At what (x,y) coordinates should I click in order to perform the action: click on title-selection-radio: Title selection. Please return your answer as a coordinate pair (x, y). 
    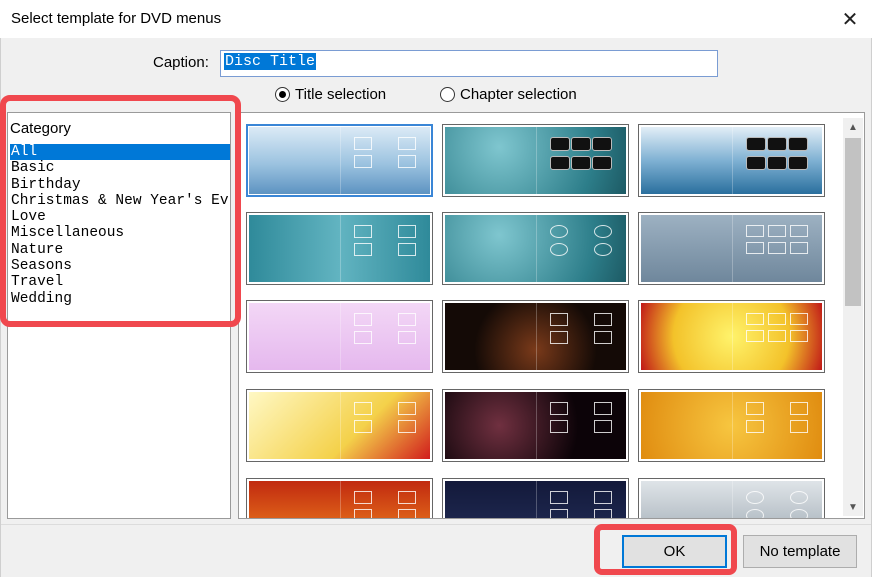
    Looking at the image, I should click on (330, 94).